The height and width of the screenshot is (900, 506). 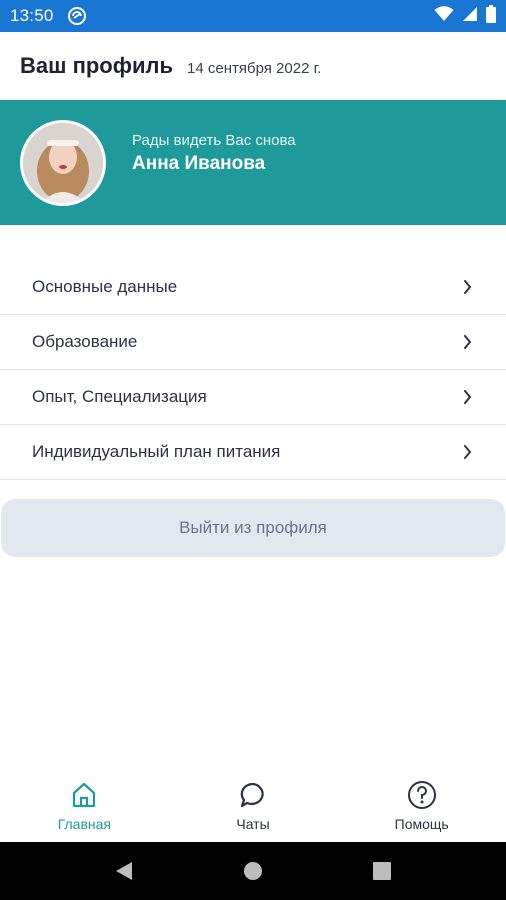 I want to click on battery-icon, so click(x=491, y=16).